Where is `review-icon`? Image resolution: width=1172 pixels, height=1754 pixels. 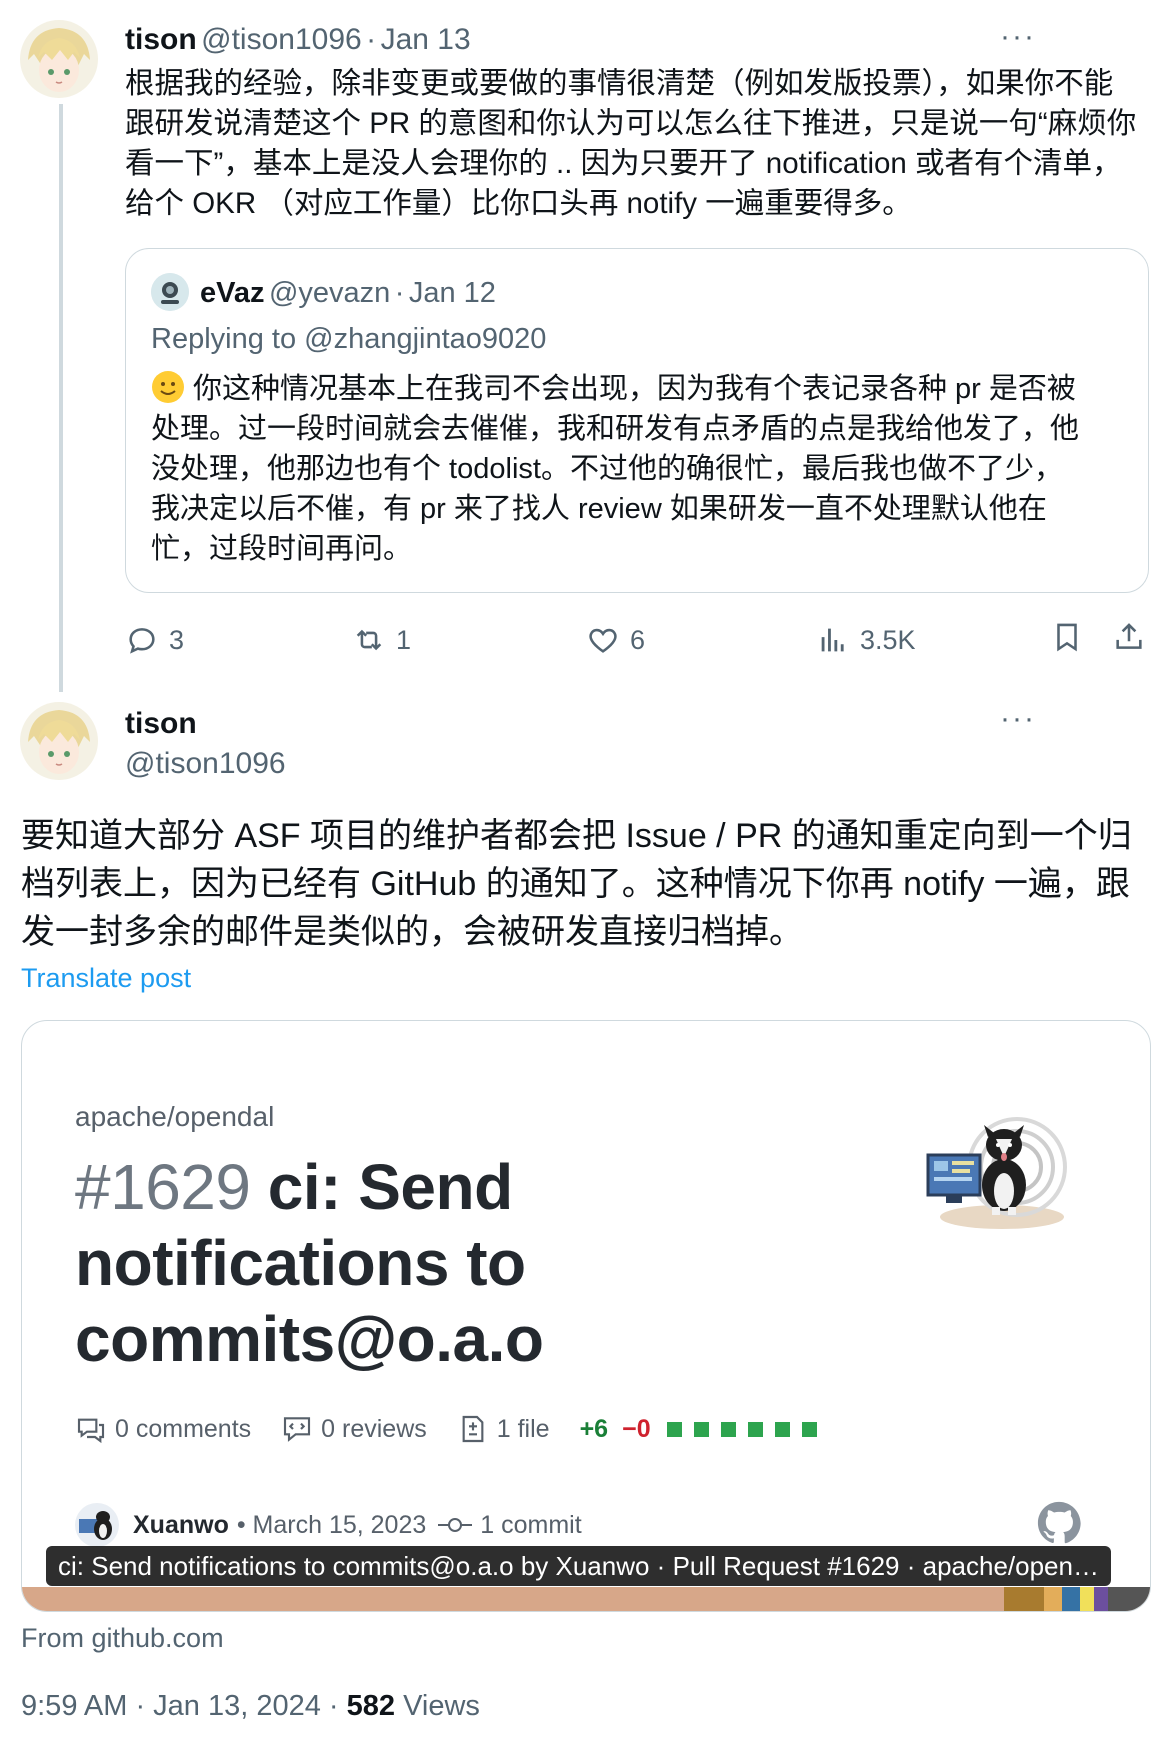 review-icon is located at coordinates (297, 1429).